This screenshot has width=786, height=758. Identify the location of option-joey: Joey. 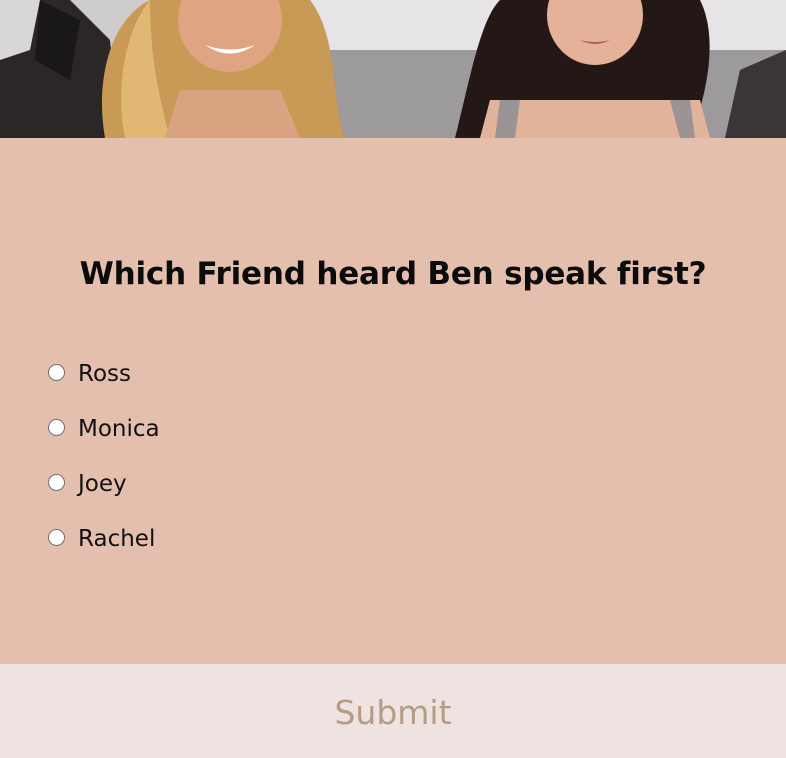
(104, 483).